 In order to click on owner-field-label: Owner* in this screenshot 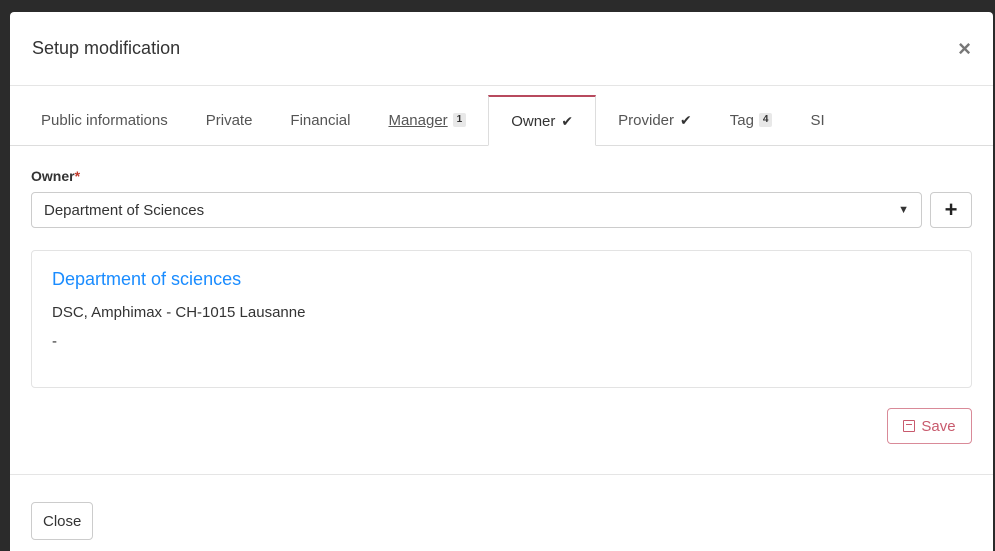, I will do `click(501, 176)`.